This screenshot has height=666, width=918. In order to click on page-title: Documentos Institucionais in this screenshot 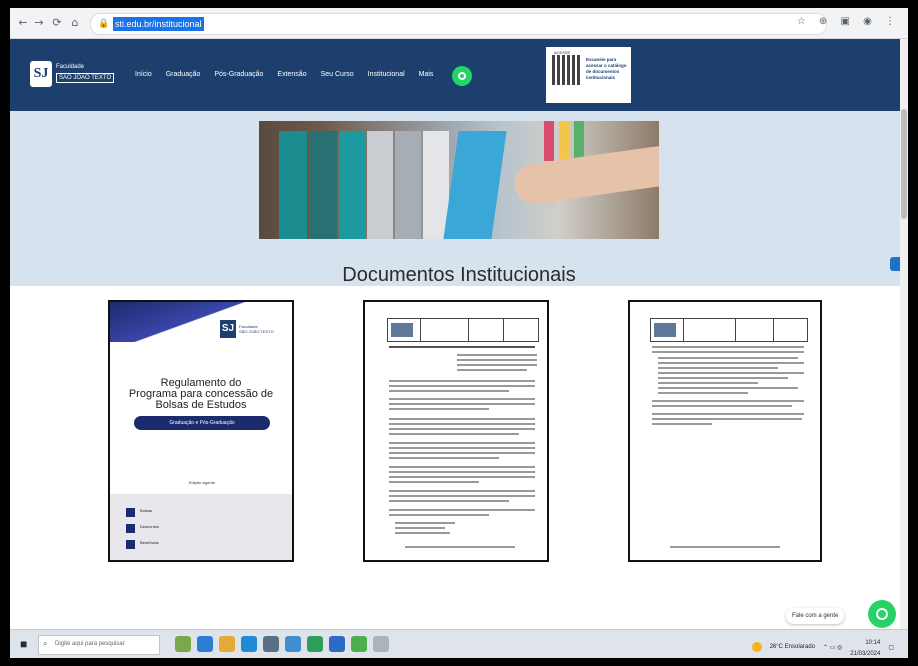, I will do `click(459, 275)`.